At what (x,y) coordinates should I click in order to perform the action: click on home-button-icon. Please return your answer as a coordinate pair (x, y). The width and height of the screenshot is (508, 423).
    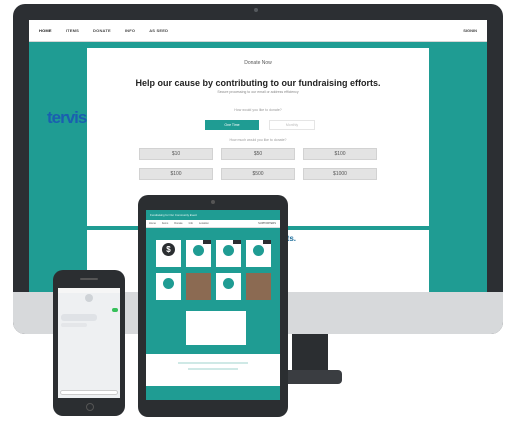
    Looking at the image, I should click on (90, 407).